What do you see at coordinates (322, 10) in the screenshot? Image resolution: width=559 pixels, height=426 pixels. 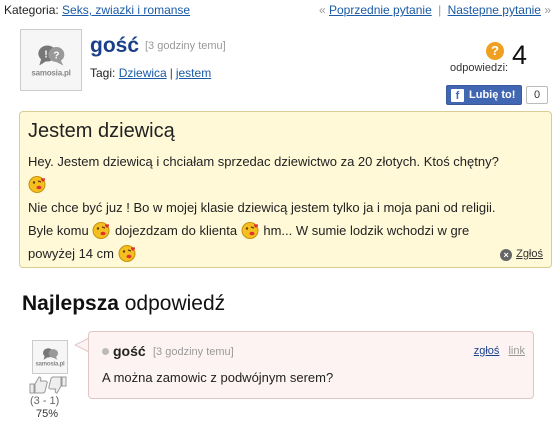 I see `prev-arrow-icon: «` at bounding box center [322, 10].